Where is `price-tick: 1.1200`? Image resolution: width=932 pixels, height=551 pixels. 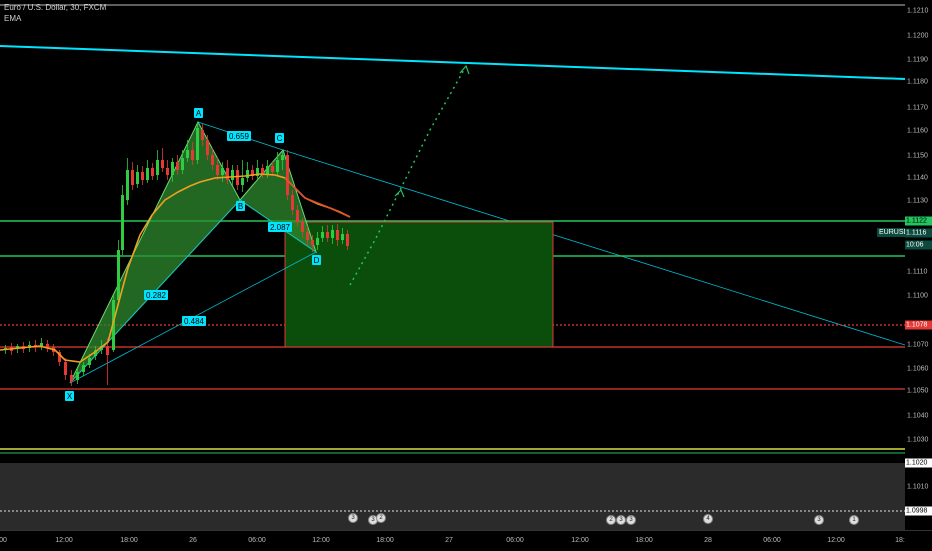 price-tick: 1.1200 is located at coordinates (918, 36).